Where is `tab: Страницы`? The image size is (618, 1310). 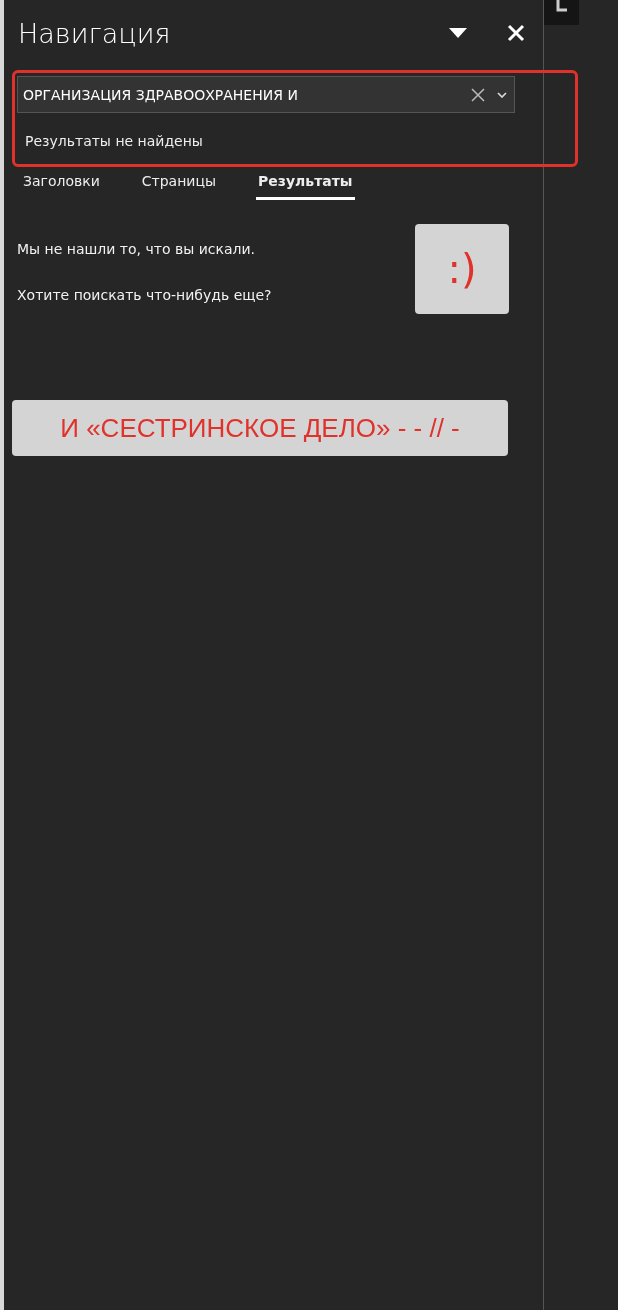
tab: Страницы is located at coordinates (179, 184).